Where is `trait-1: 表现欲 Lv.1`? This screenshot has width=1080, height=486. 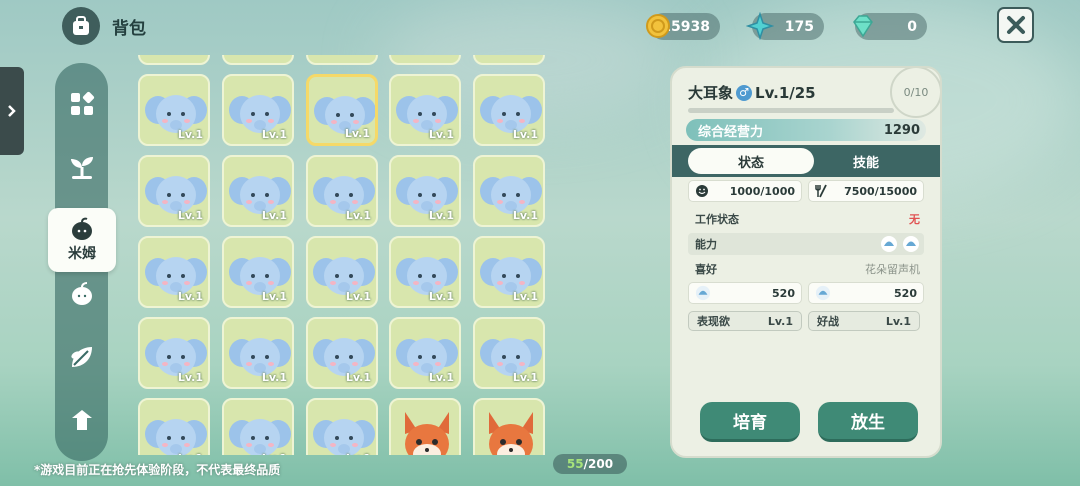 trait-1: 表现欲 Lv.1 is located at coordinates (745, 321).